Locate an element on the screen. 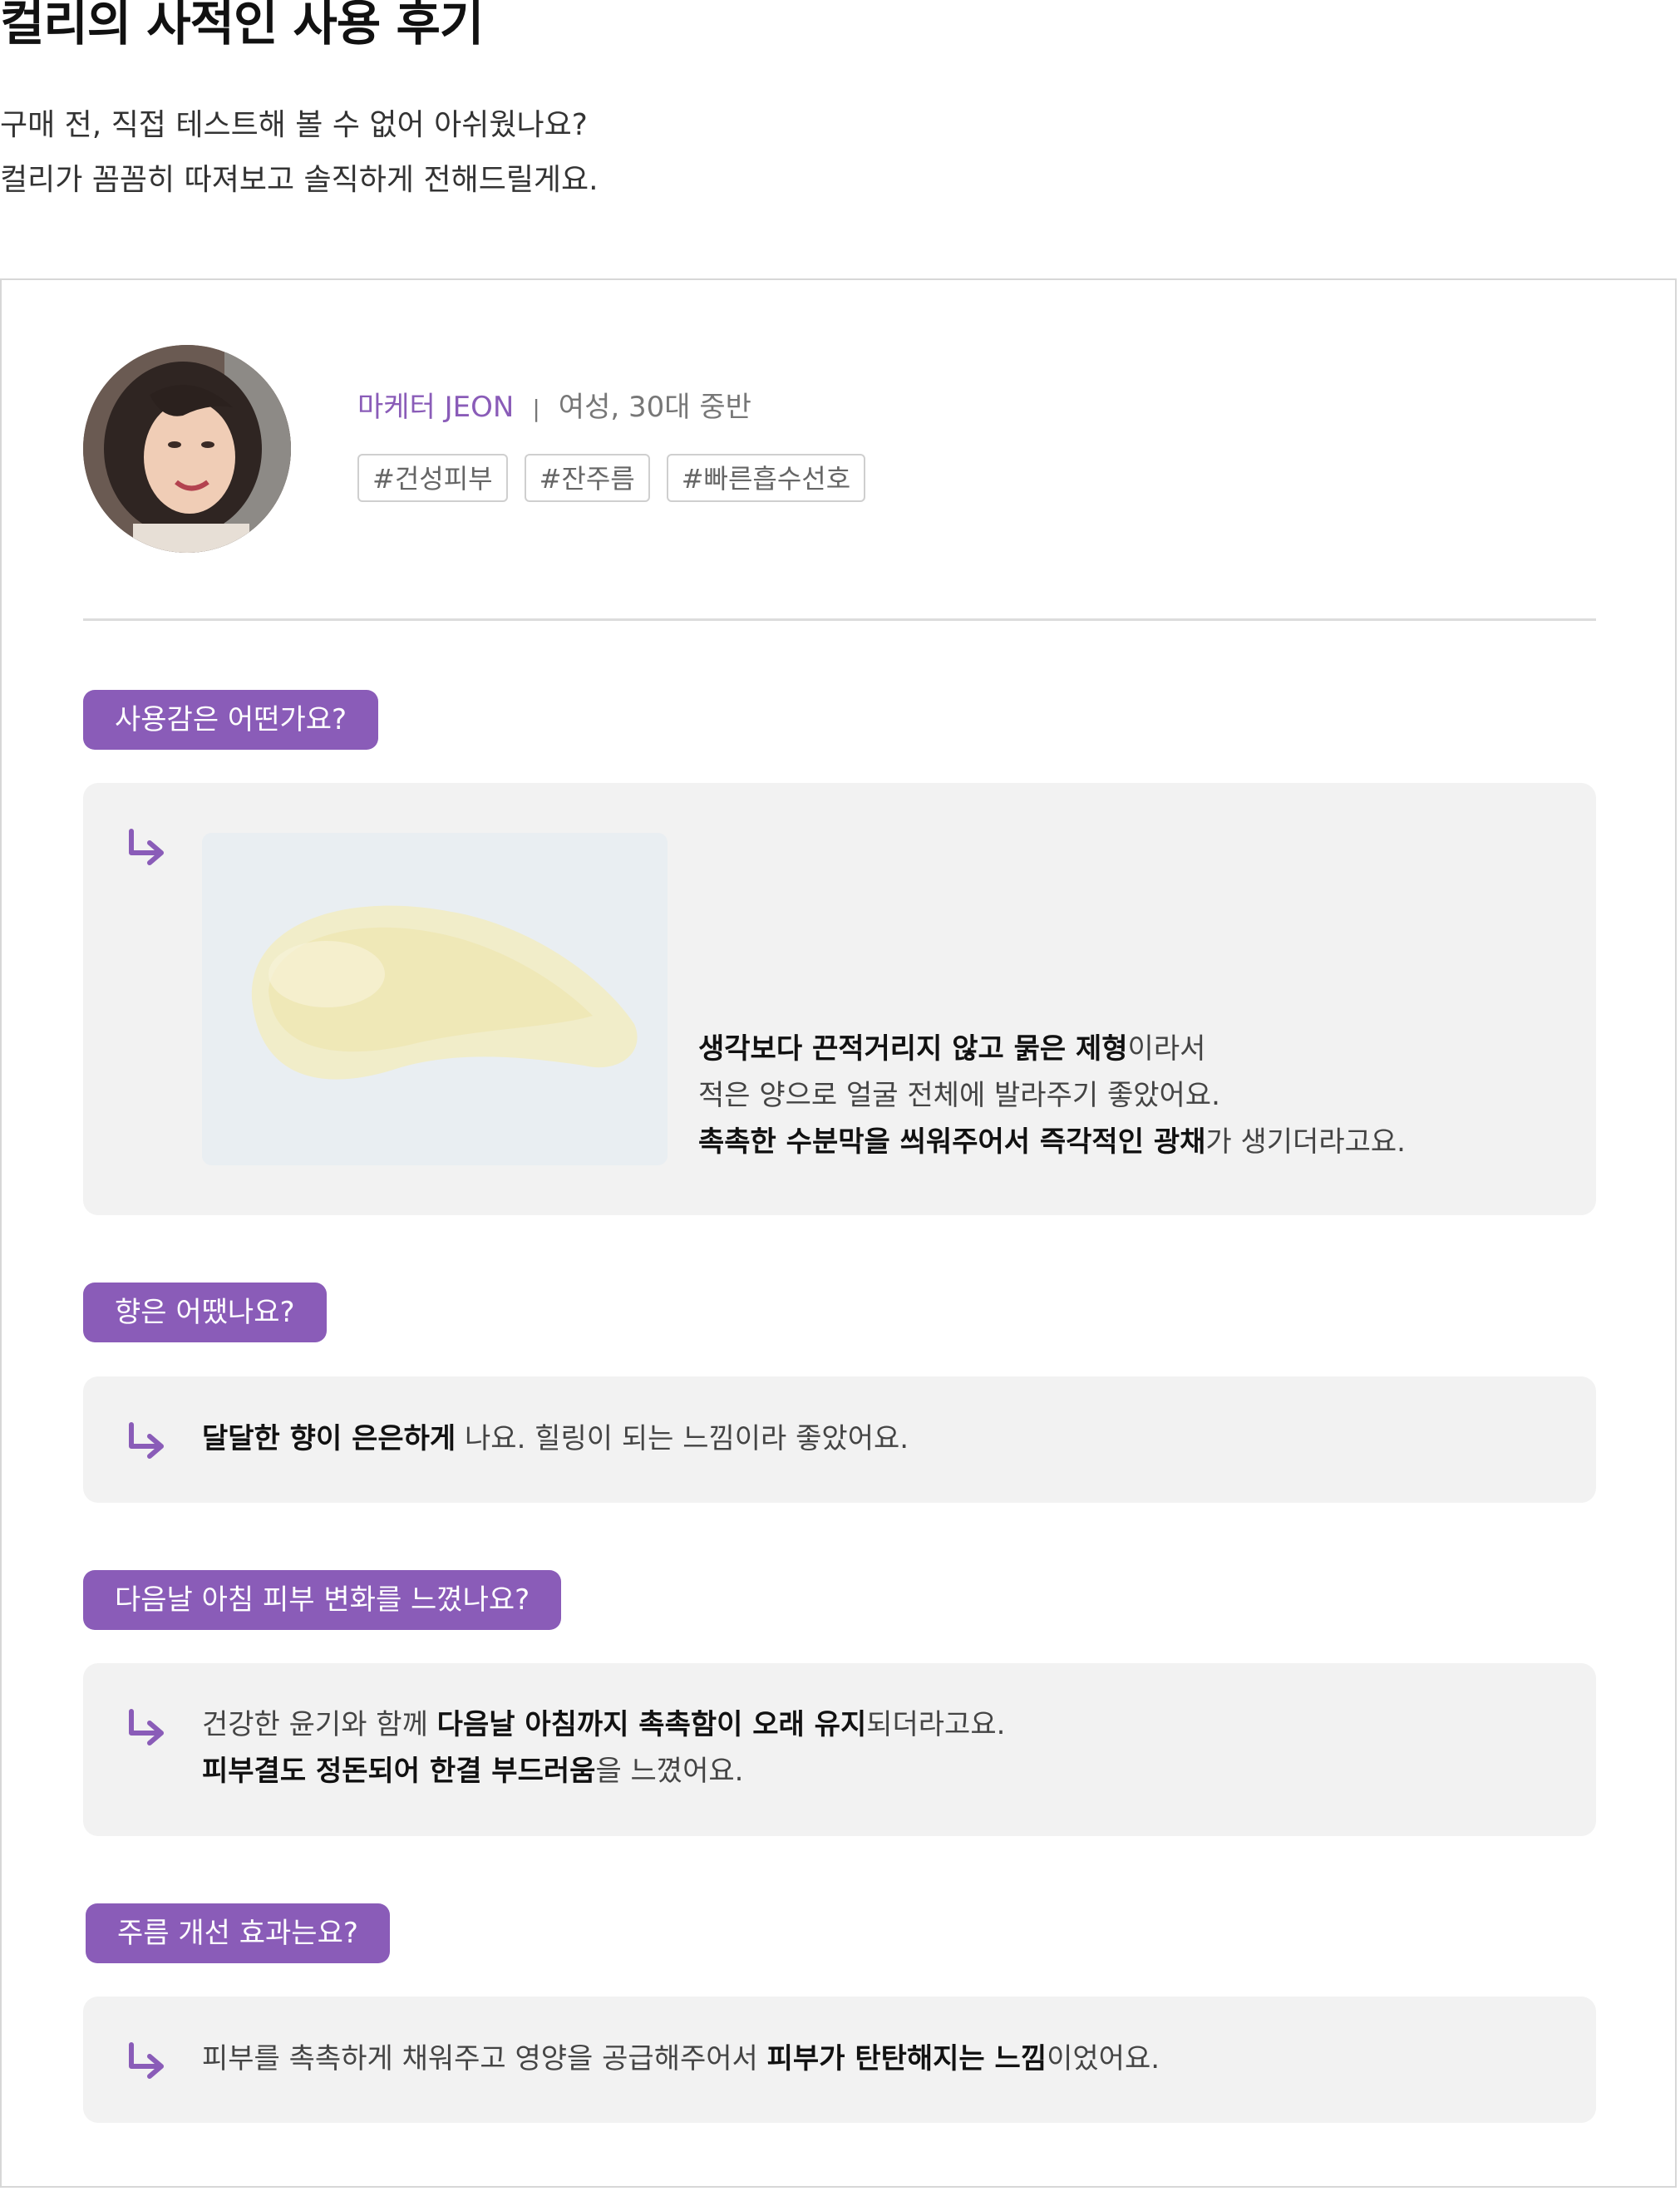 This screenshot has height=2191, width=1680. answer-line: 적은 양으로 얼굴 전체에 발라주기 좋았어요. is located at coordinates (959, 1095).